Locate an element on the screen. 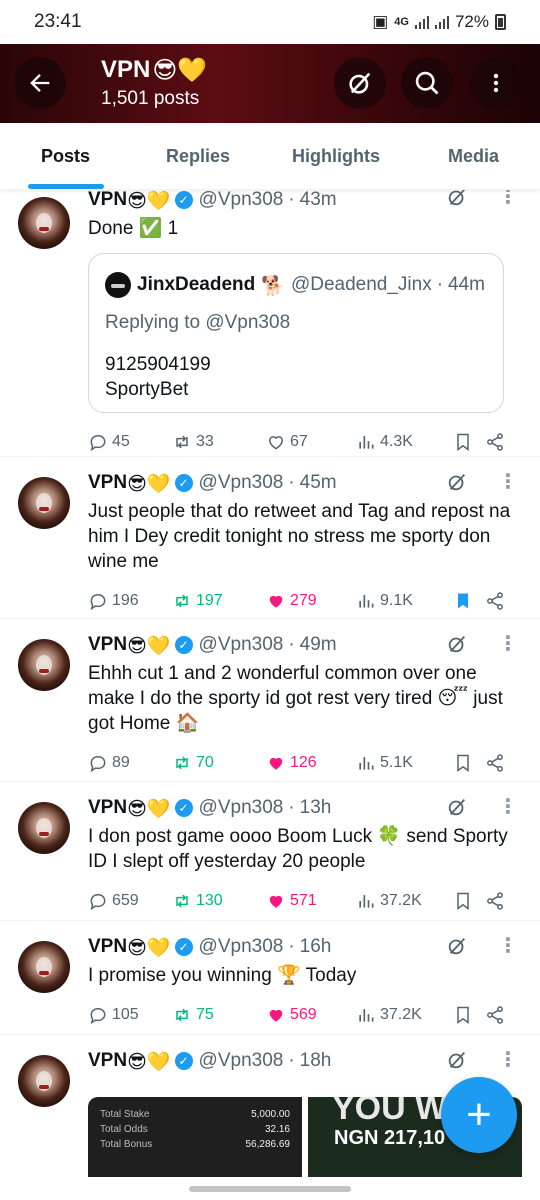 This screenshot has width=540, height=1200. reply-button: 196 is located at coordinates (130, 601).